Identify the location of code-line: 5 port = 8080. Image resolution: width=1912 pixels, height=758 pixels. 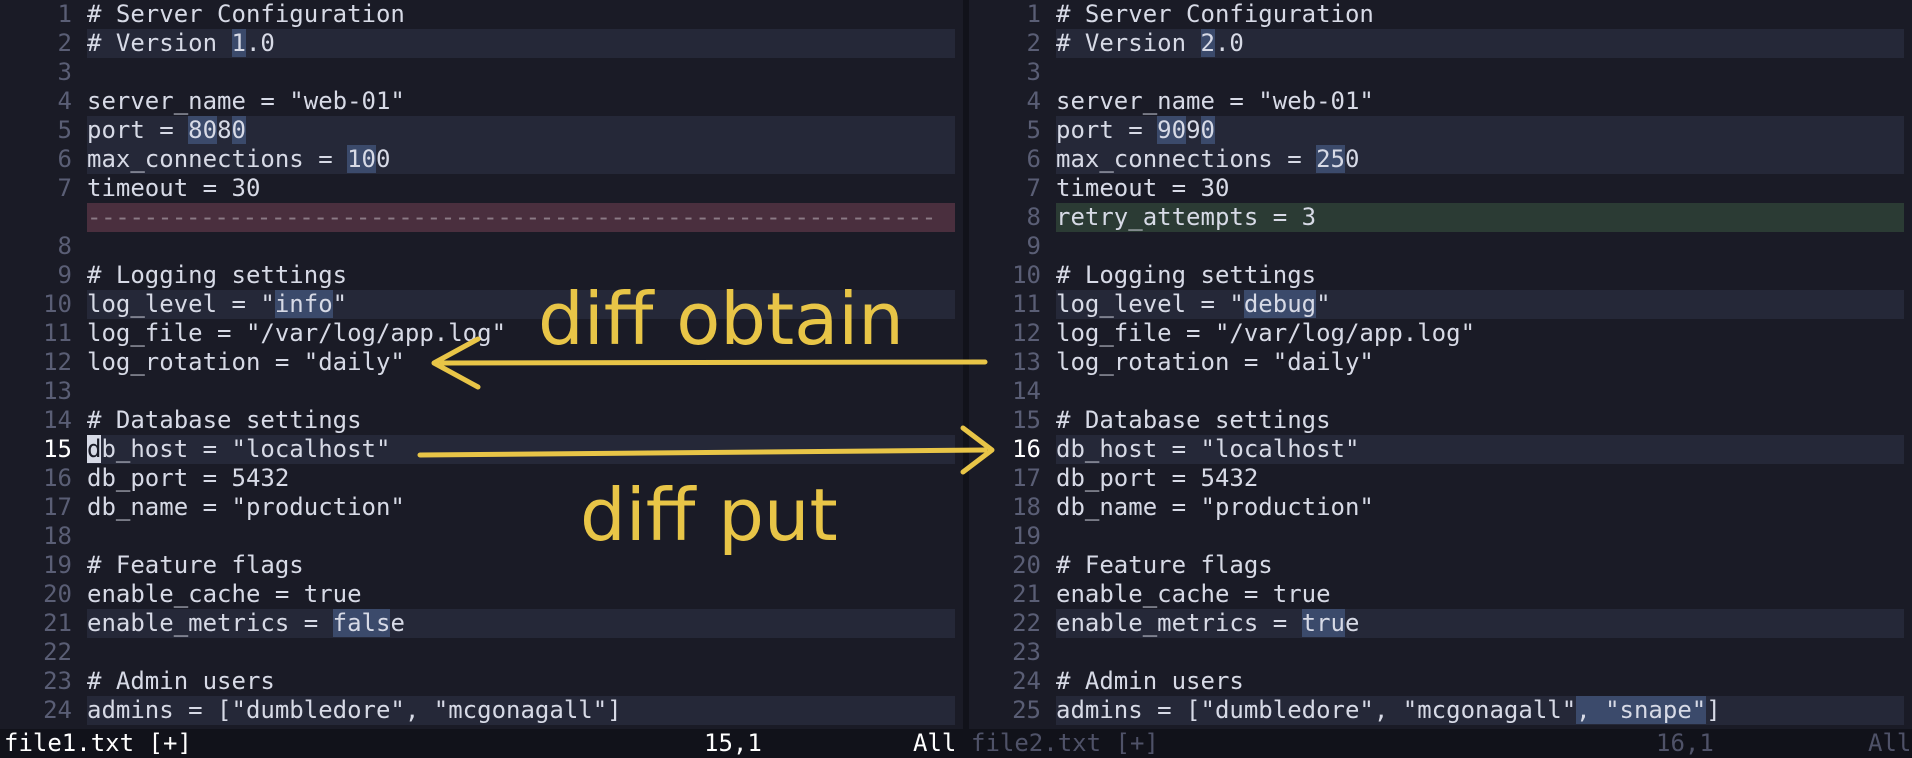
(481, 130).